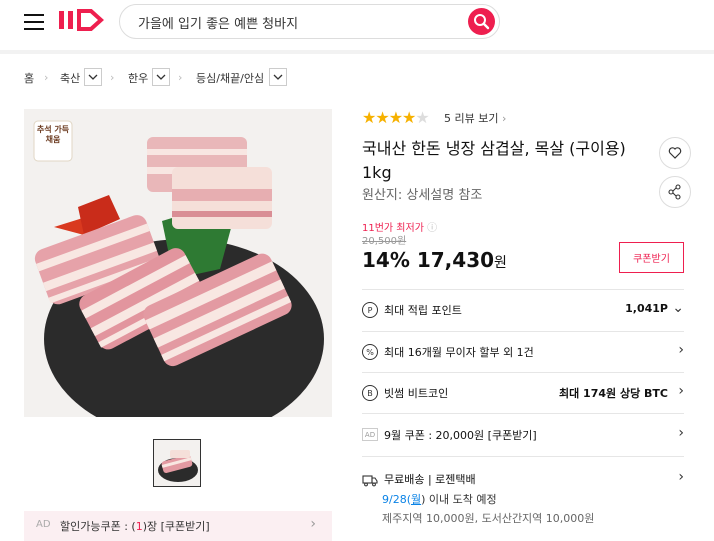 This screenshot has width=714, height=541. I want to click on bitcoin-icon: B, so click(370, 393).